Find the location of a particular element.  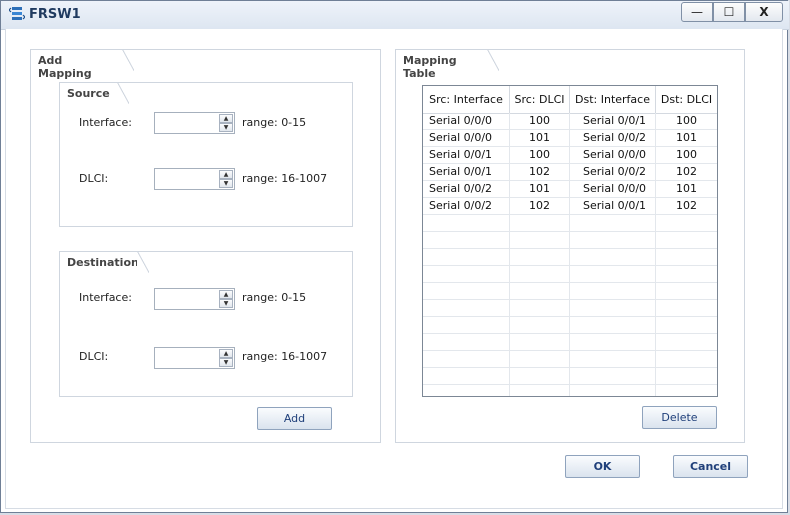

source-title: Source is located at coordinates (94, 93).